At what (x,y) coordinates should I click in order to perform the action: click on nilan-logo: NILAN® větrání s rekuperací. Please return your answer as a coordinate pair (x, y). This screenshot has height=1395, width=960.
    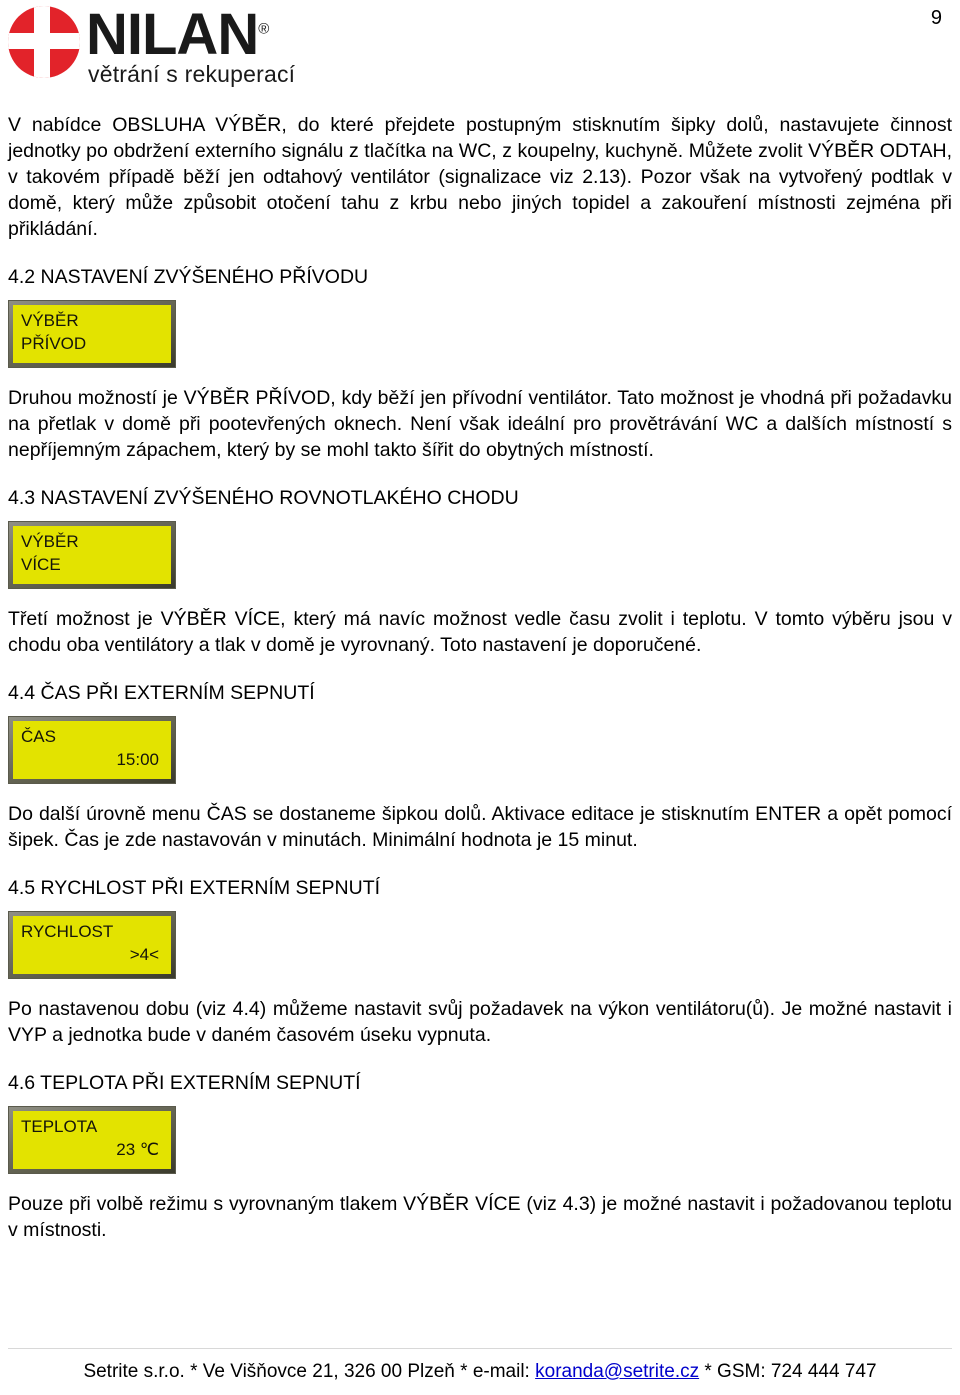
    Looking at the image, I should click on (173, 46).